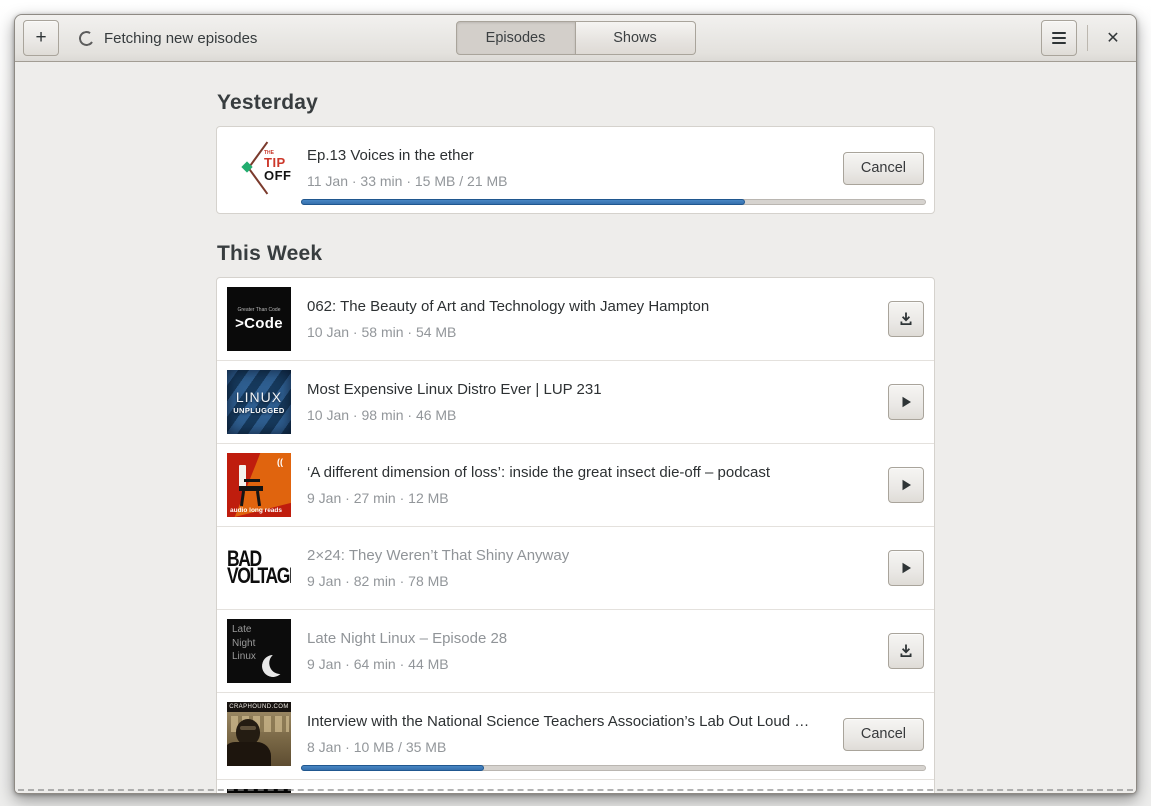 This screenshot has height=806, width=1151. I want to click on header-right-cluster: ✕, so click(1084, 38).